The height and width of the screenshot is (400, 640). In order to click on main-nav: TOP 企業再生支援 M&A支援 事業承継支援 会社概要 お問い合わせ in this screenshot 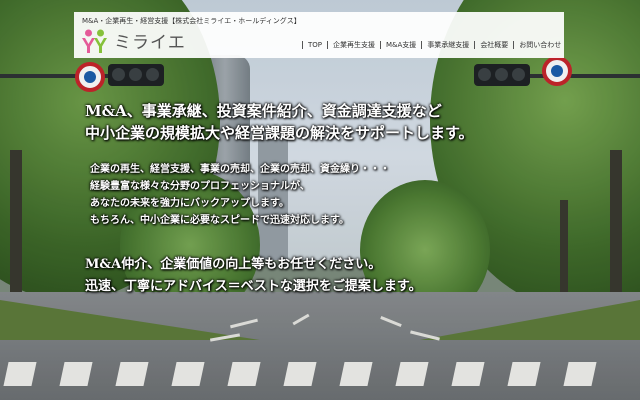, I will do `click(434, 45)`.